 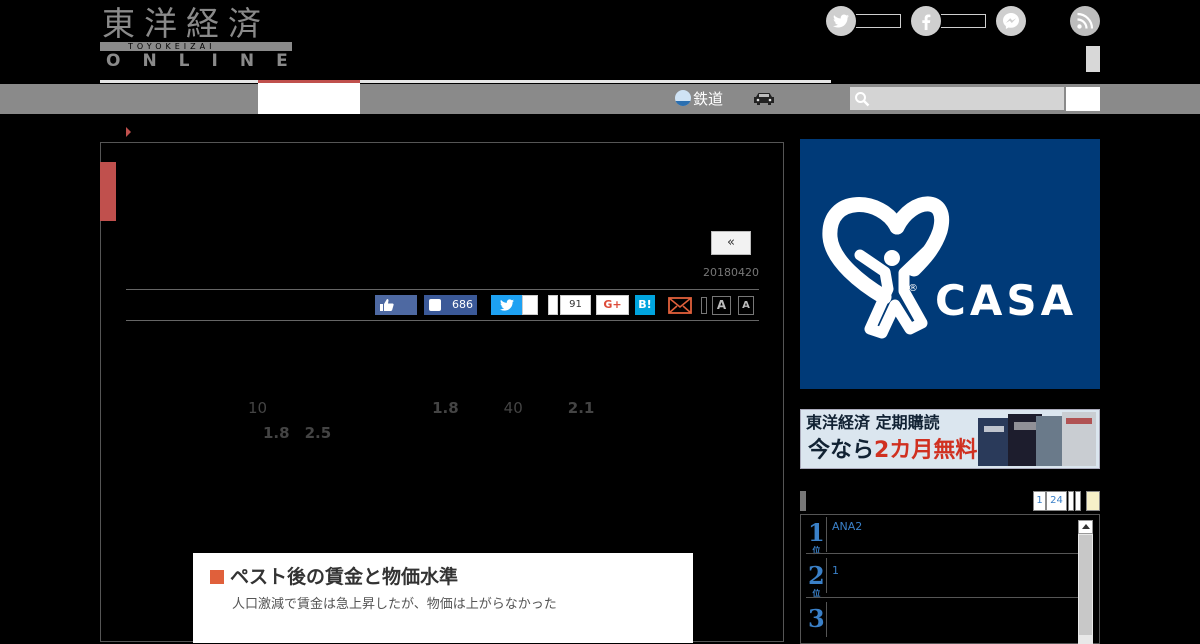 What do you see at coordinates (1085, 585) in the screenshot?
I see `scrollbar-thumb` at bounding box center [1085, 585].